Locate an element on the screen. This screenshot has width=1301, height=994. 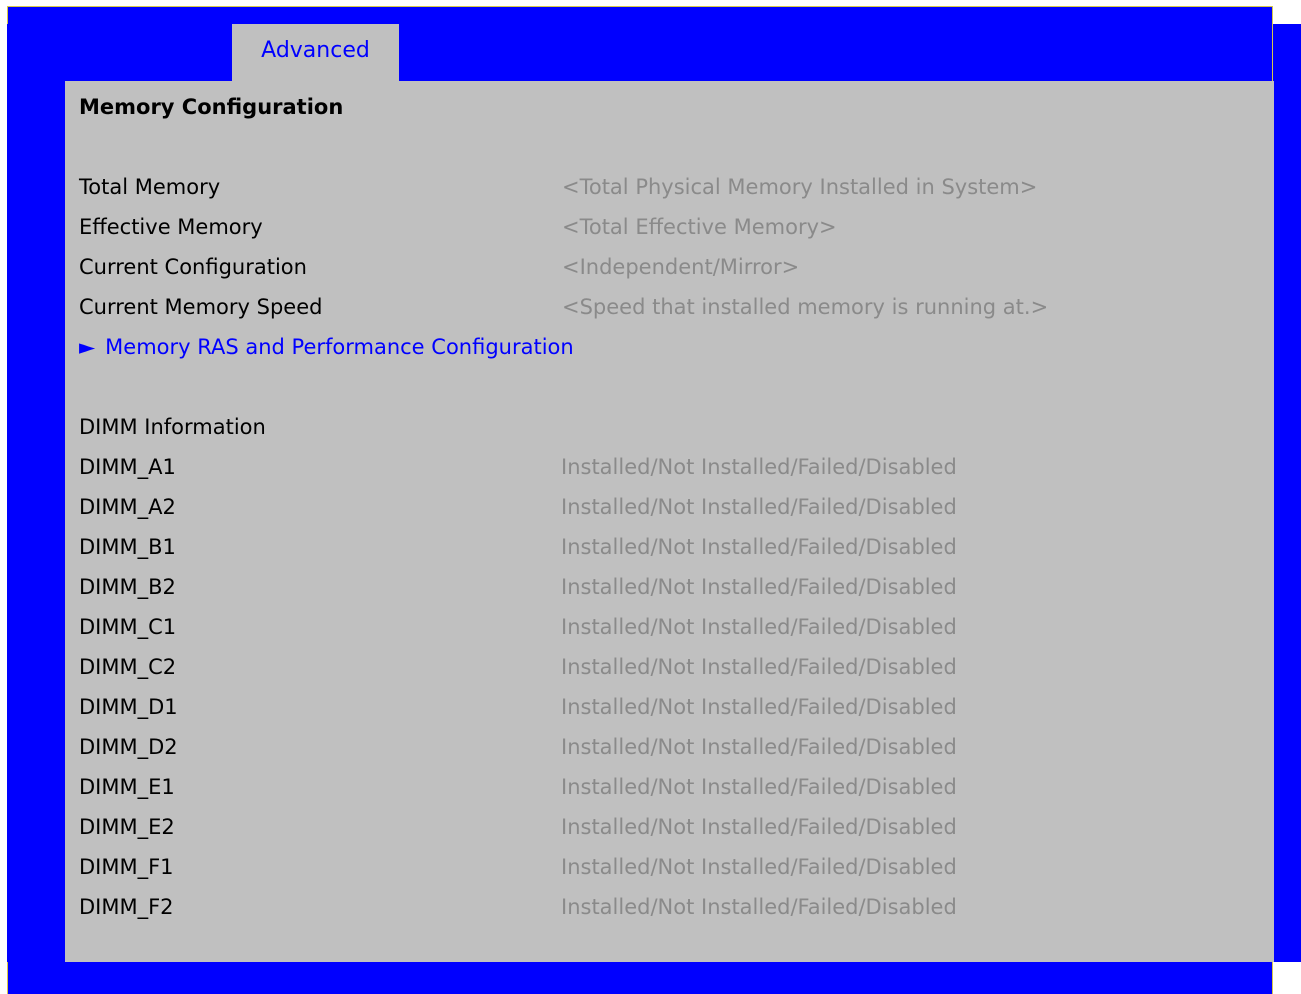
dimm-slot-label: DIMM_E2 is located at coordinates (127, 827).